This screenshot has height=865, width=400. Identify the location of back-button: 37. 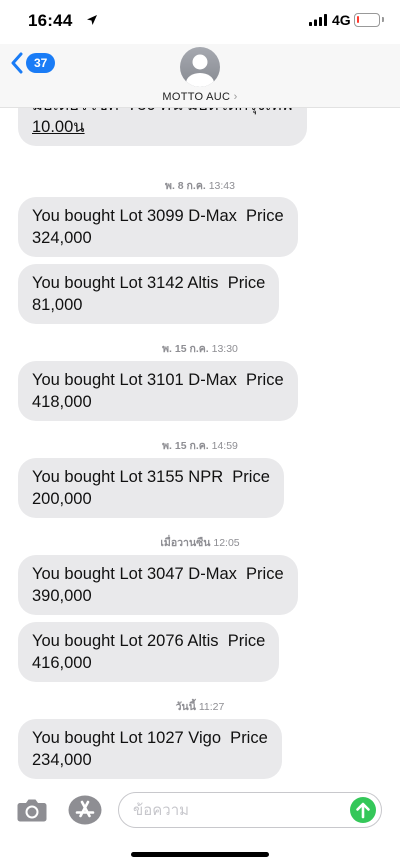
(33, 63).